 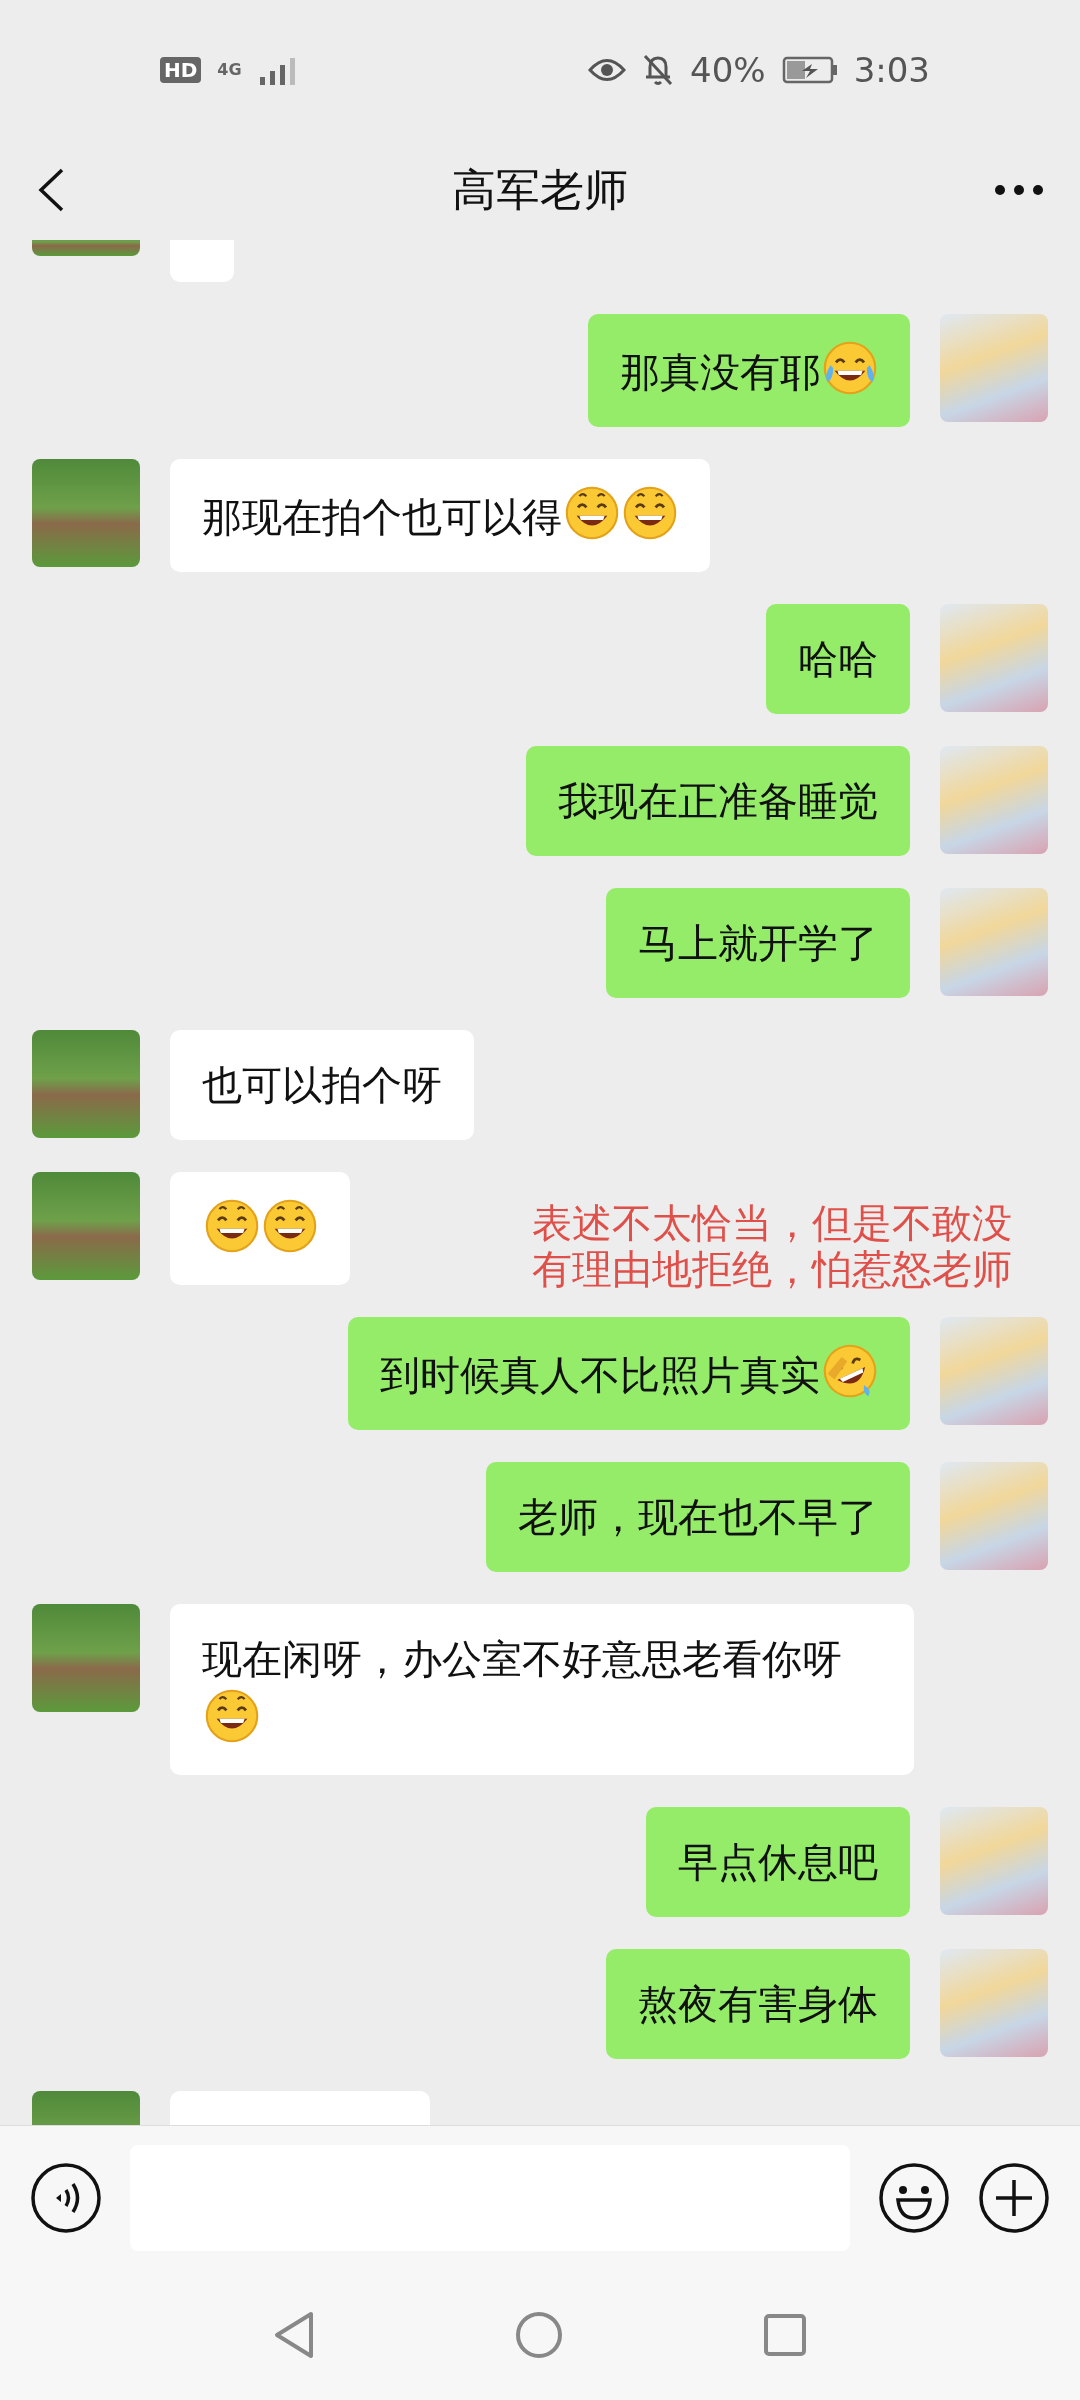 What do you see at coordinates (809, 70) in the screenshot?
I see `battery-charging-icon` at bounding box center [809, 70].